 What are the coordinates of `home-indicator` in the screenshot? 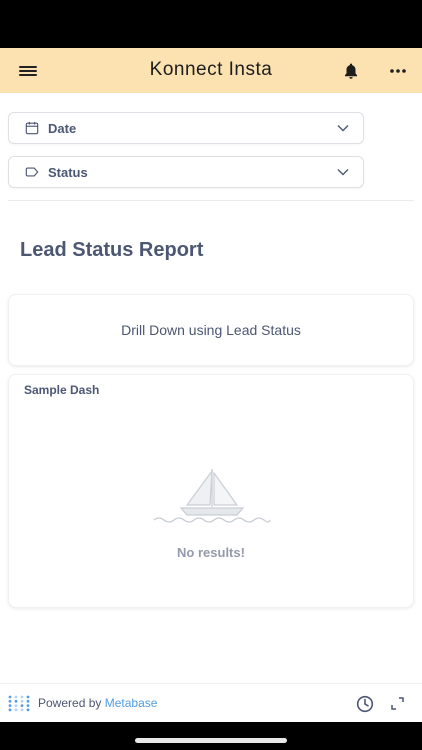 It's located at (211, 740).